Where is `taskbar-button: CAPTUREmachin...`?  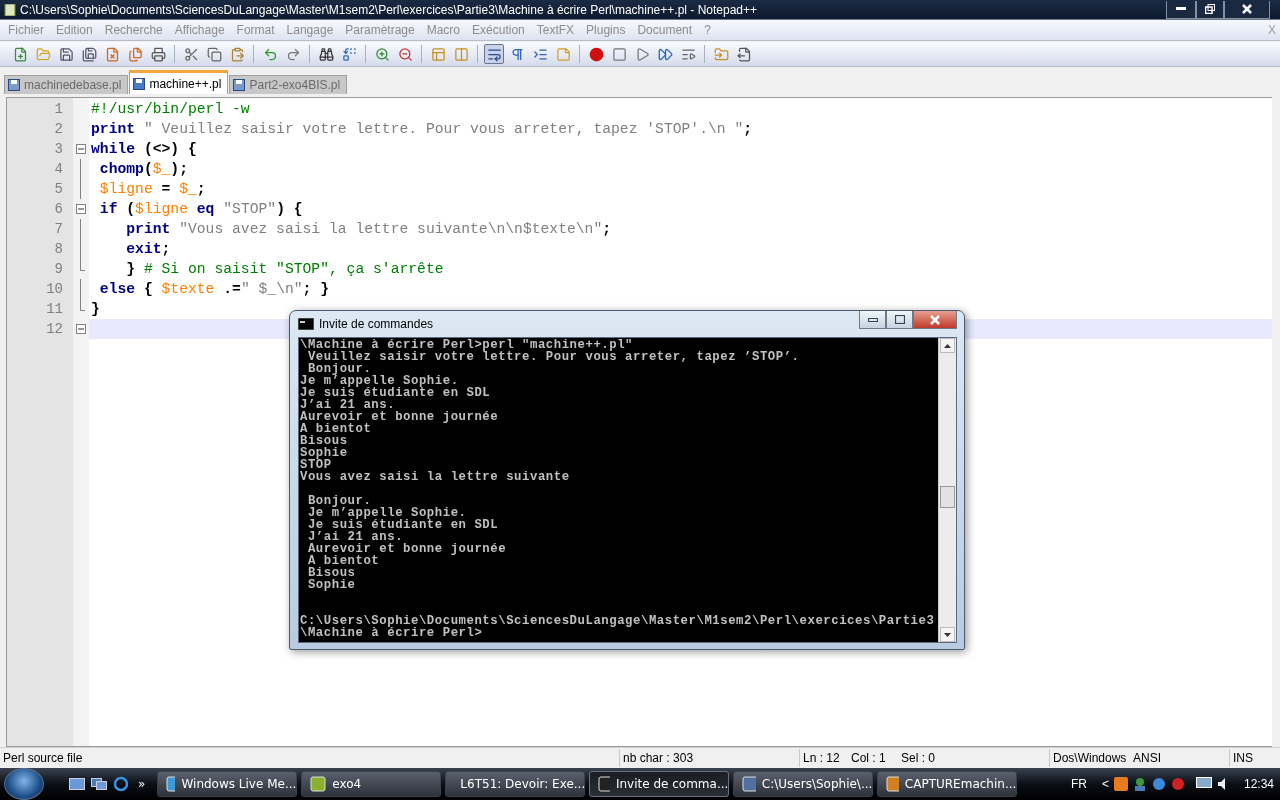 taskbar-button: CAPTUREmachin... is located at coordinates (947, 784).